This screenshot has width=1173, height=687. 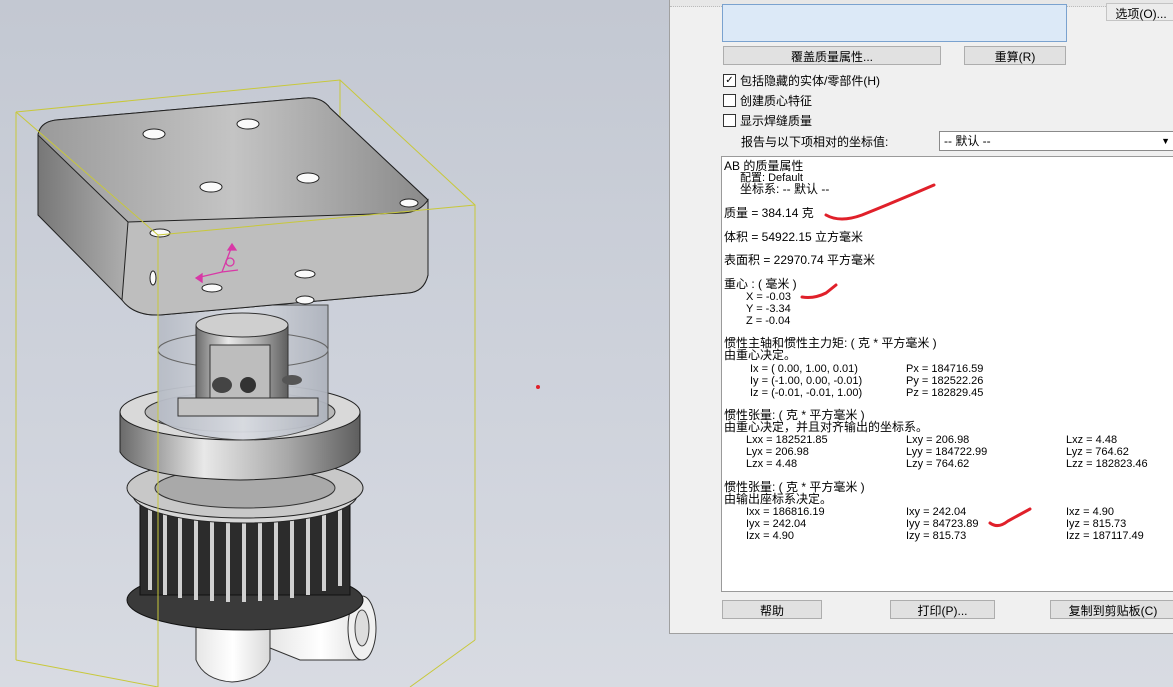 I want to click on copy-to-clipboard-button: 复制到剪贴板(C), so click(x=1111, y=609).